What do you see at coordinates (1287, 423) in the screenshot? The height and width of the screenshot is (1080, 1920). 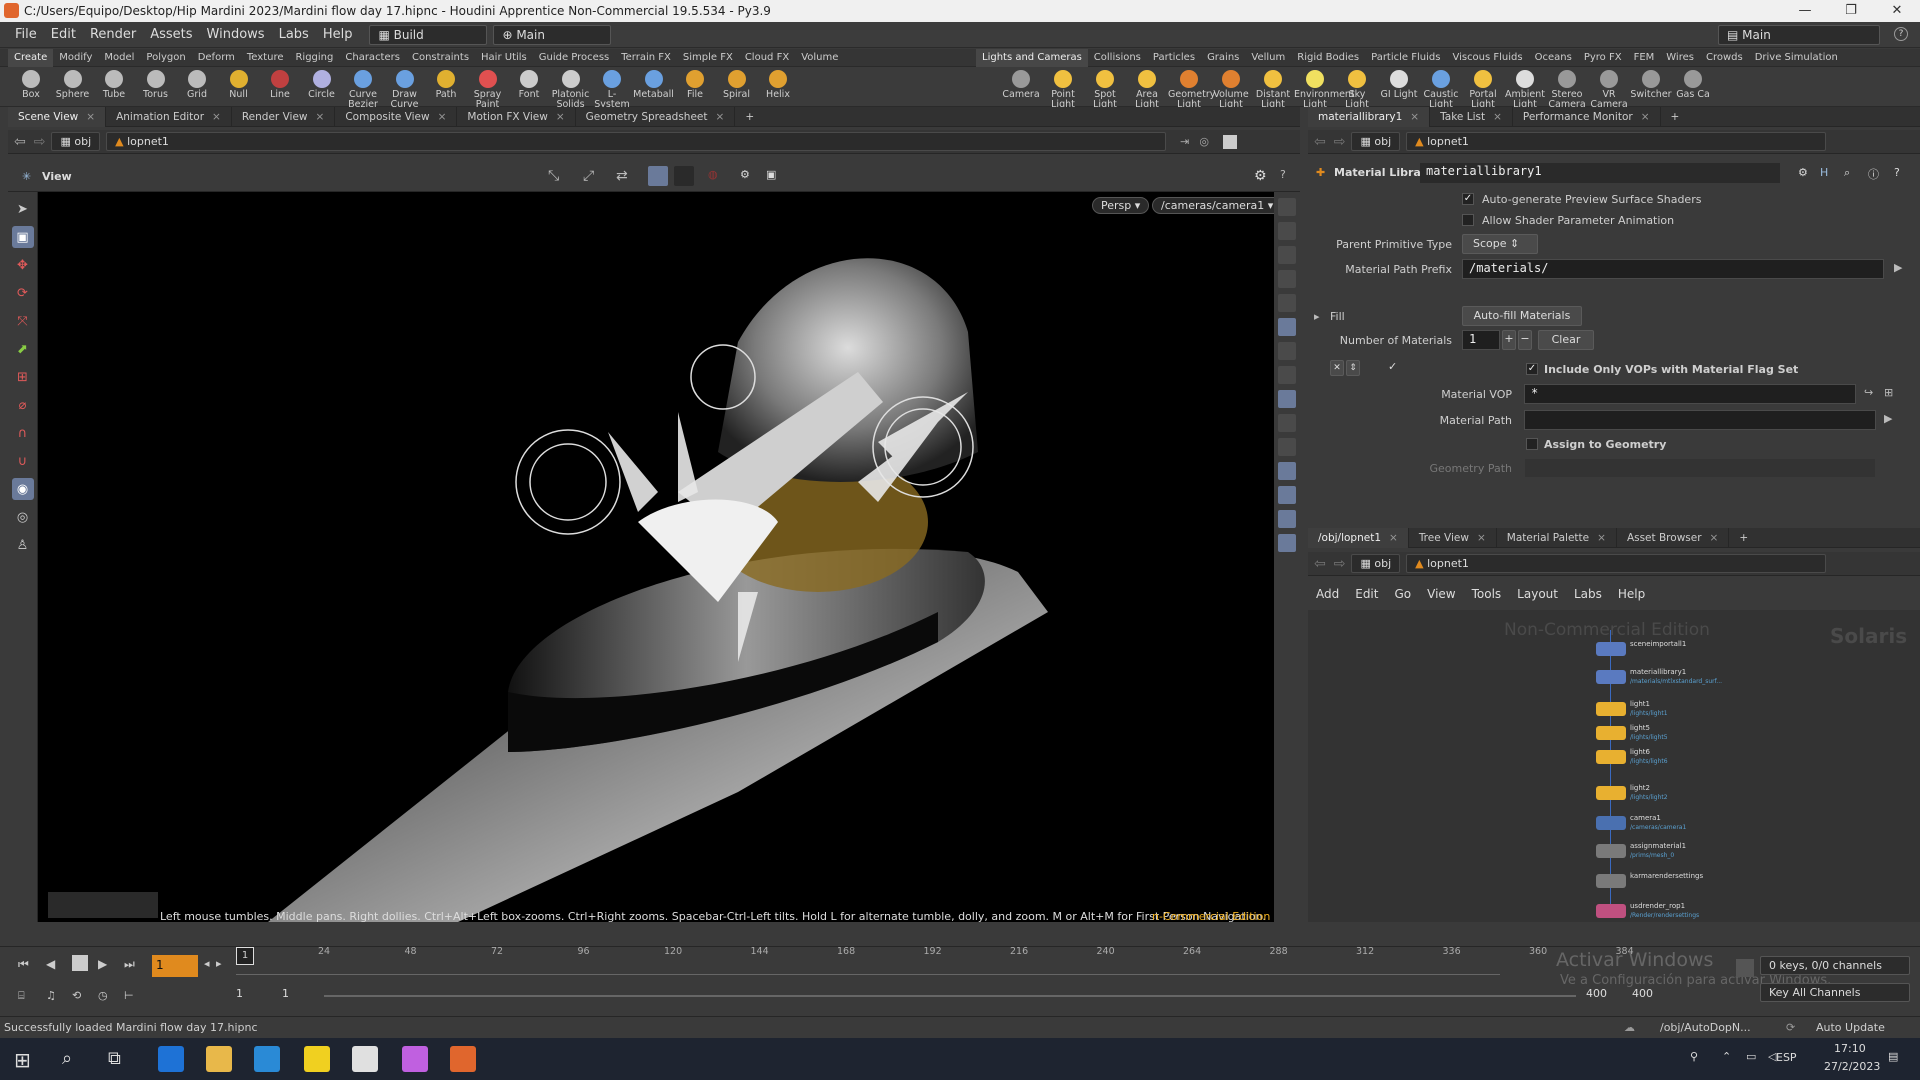 I see `snapshot-icon` at bounding box center [1287, 423].